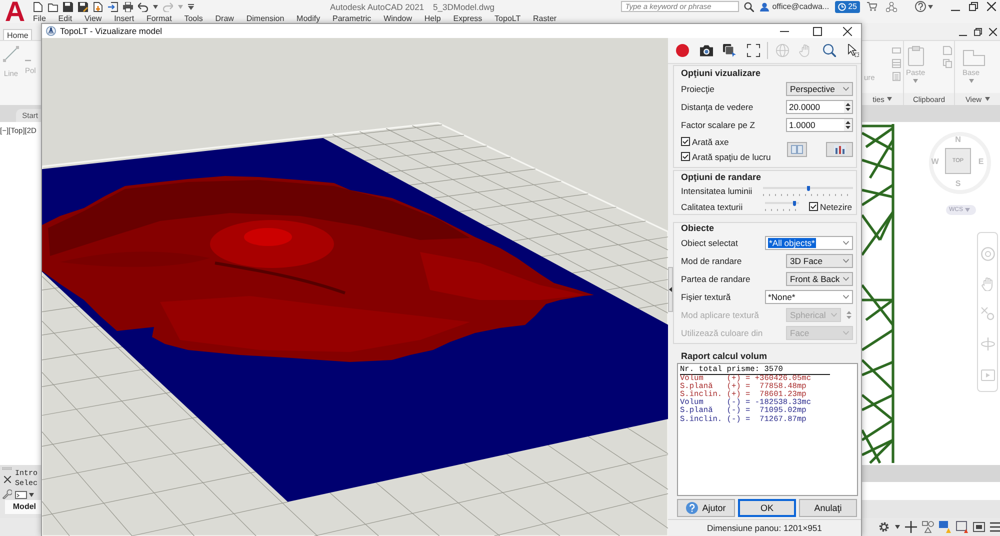 Image resolution: width=1000 pixels, height=536 pixels. I want to click on number-field: 20.0000, so click(819, 107).